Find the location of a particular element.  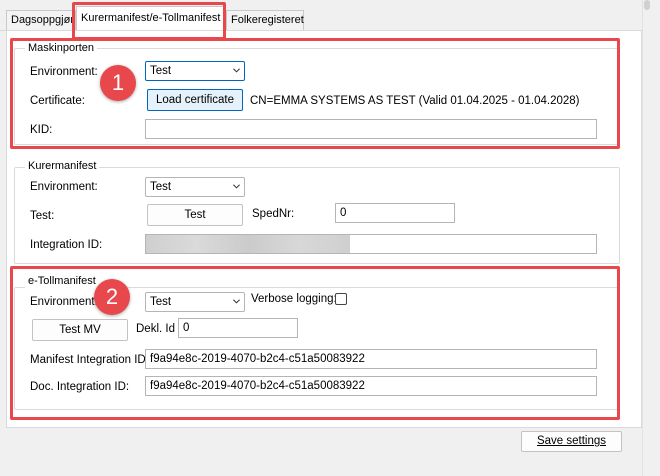

save-settings-button: Save settings is located at coordinates (571, 441).